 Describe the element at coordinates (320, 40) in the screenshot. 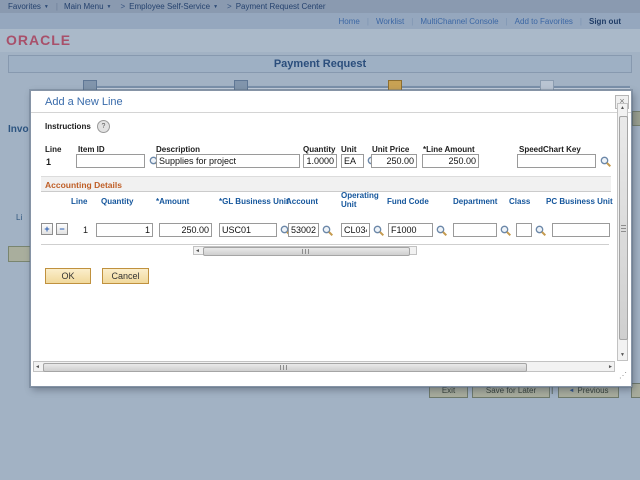

I see `oracle-bar: ORACLE` at that location.